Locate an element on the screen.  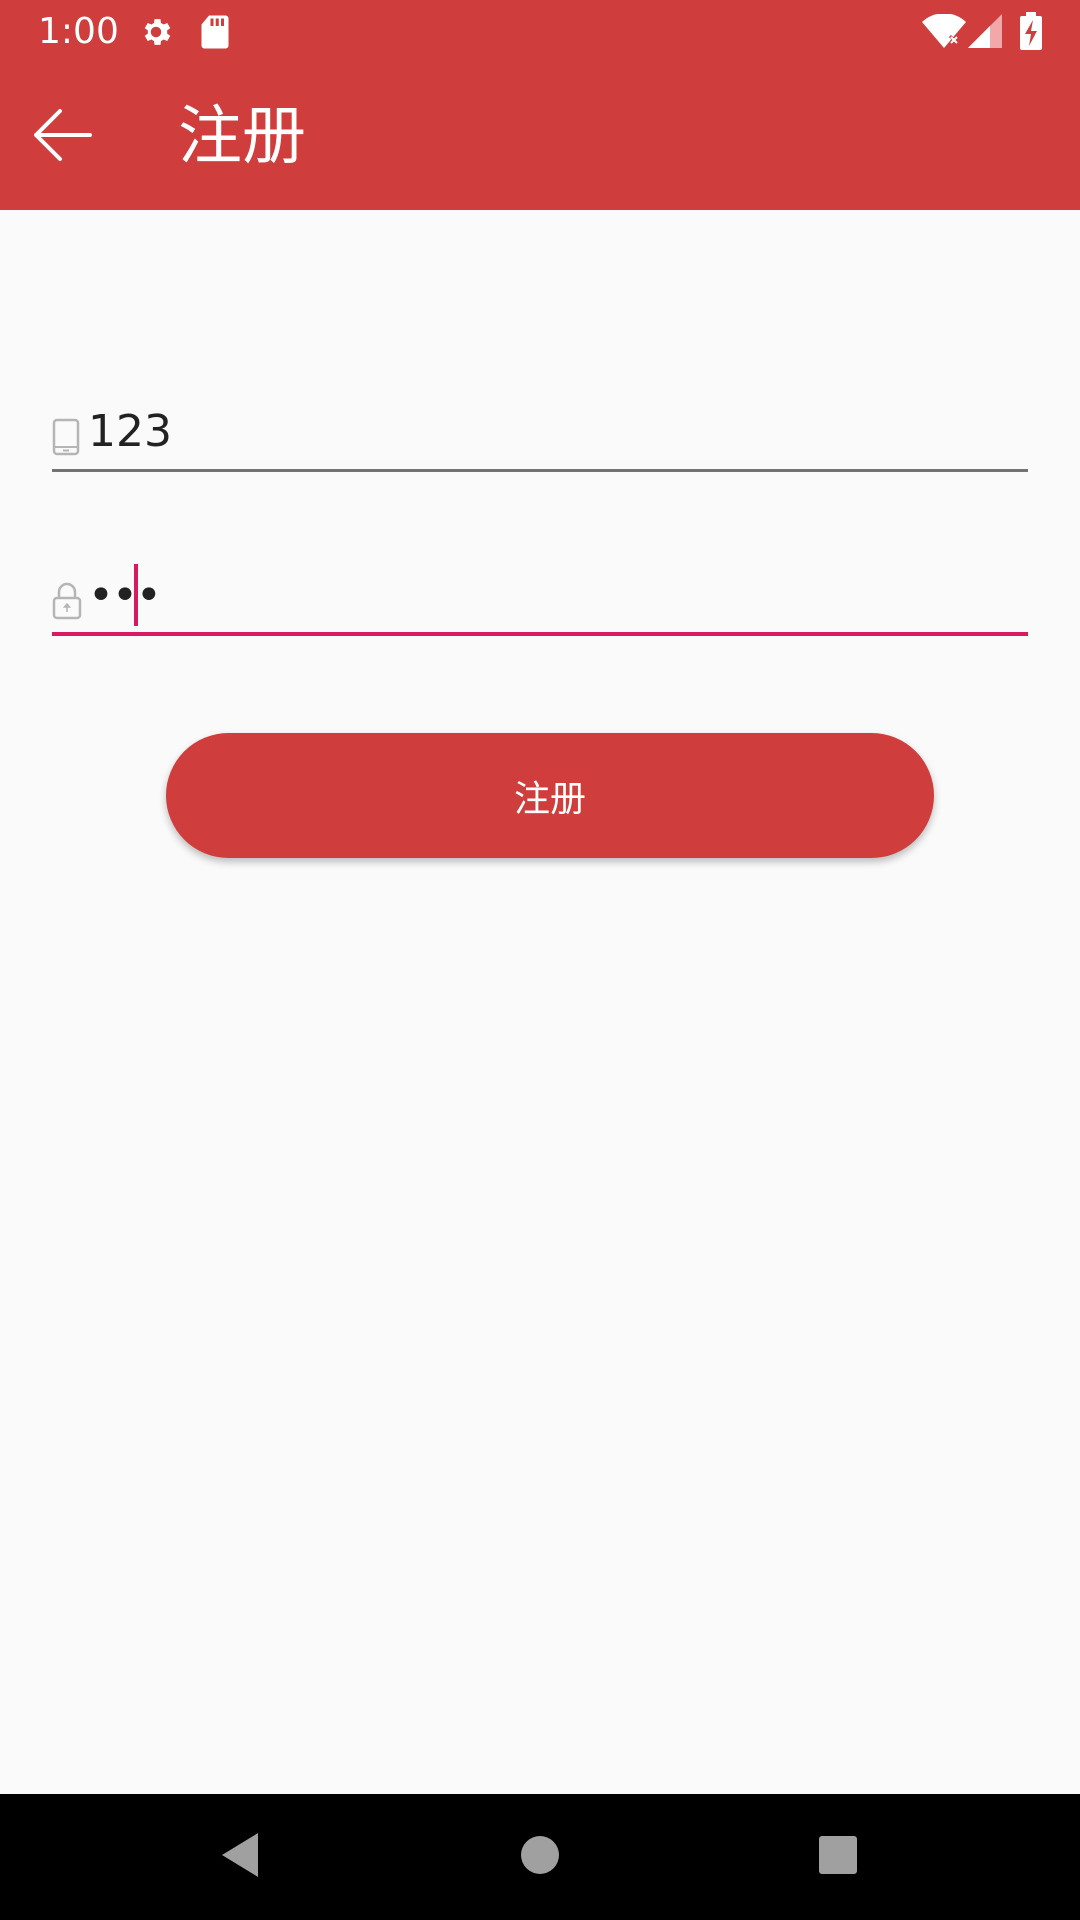
lock-icon is located at coordinates (69, 602).